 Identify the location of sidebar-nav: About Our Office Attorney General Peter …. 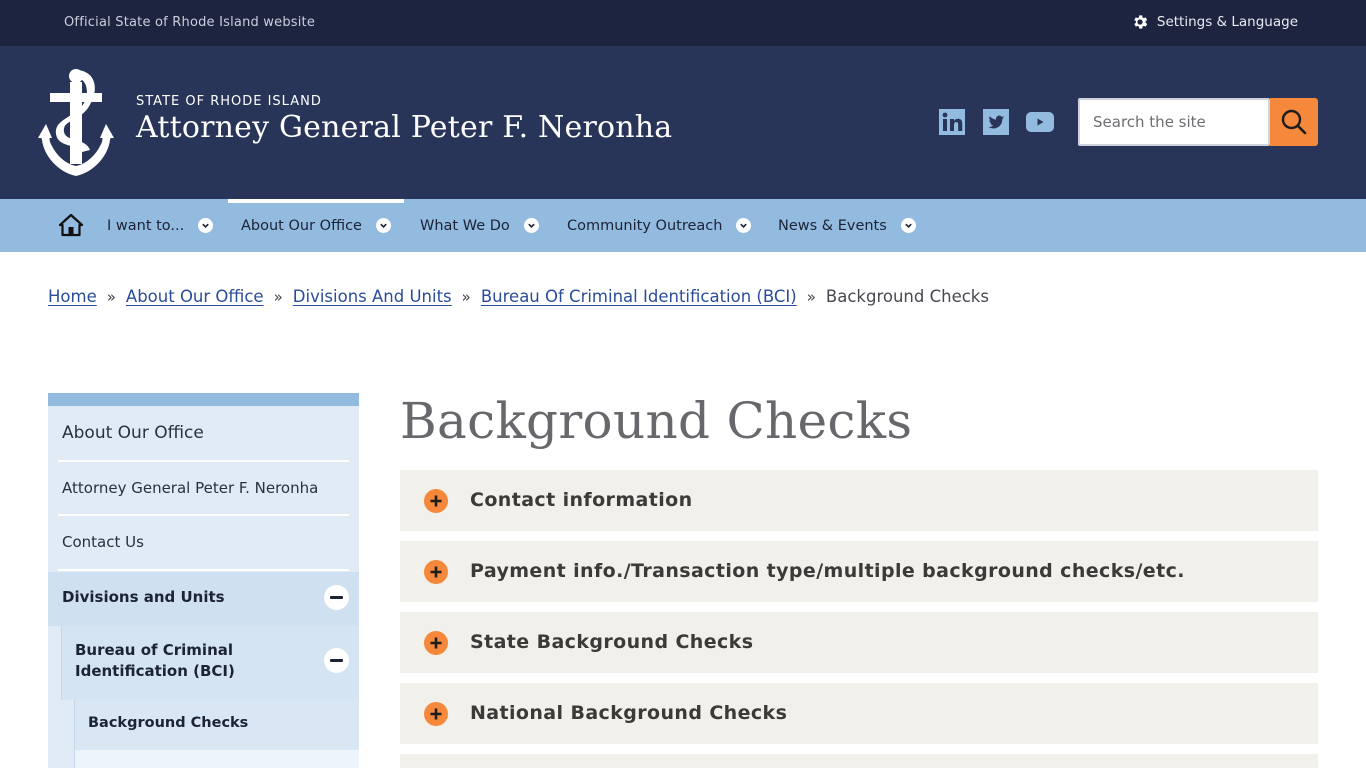
(203, 580).